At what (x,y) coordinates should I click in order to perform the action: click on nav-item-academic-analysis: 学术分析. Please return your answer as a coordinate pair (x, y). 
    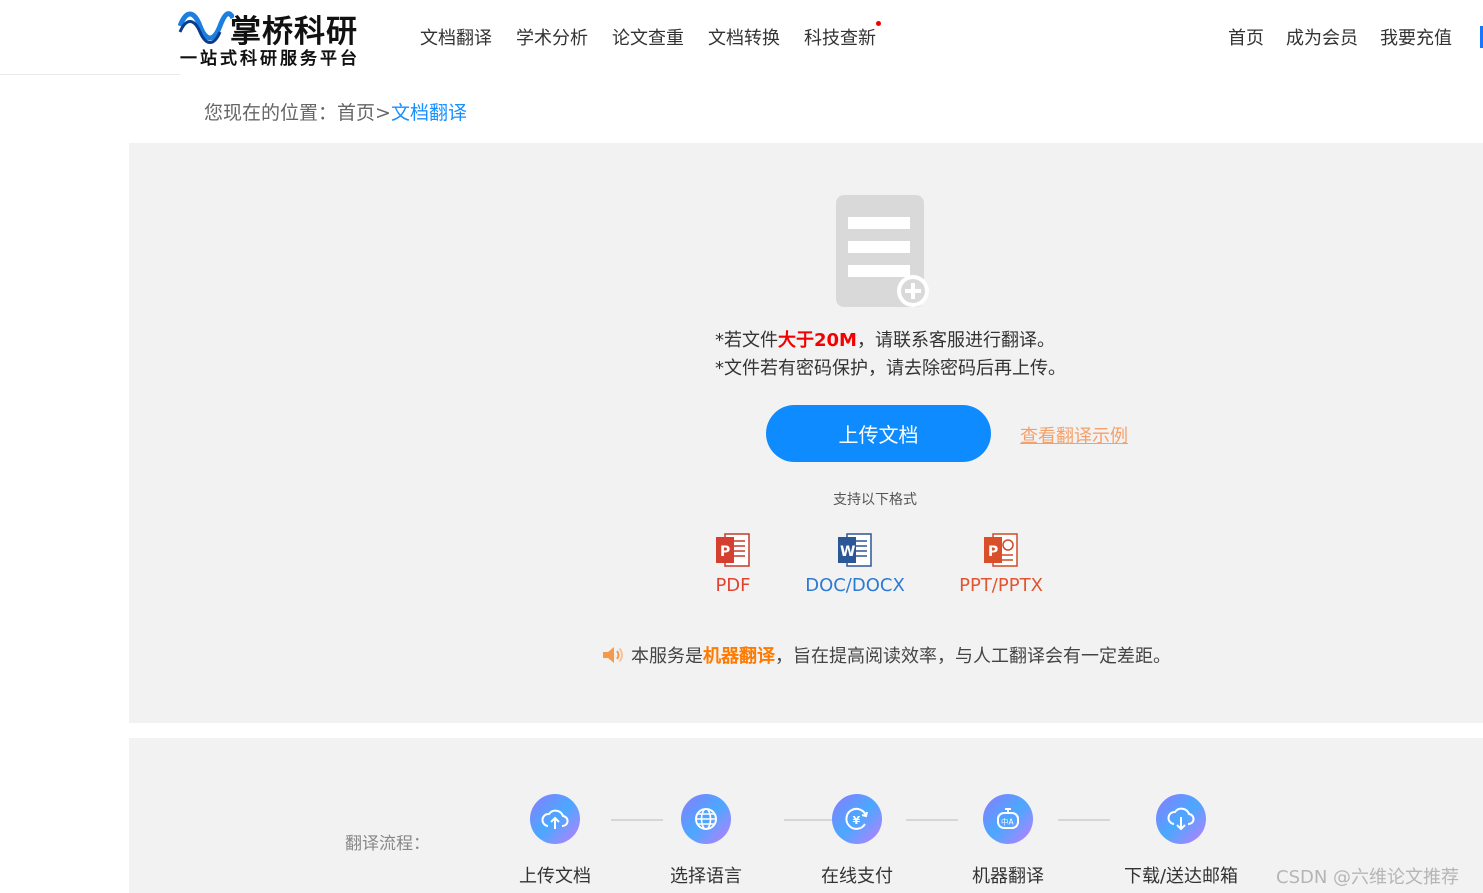
    Looking at the image, I should click on (552, 37).